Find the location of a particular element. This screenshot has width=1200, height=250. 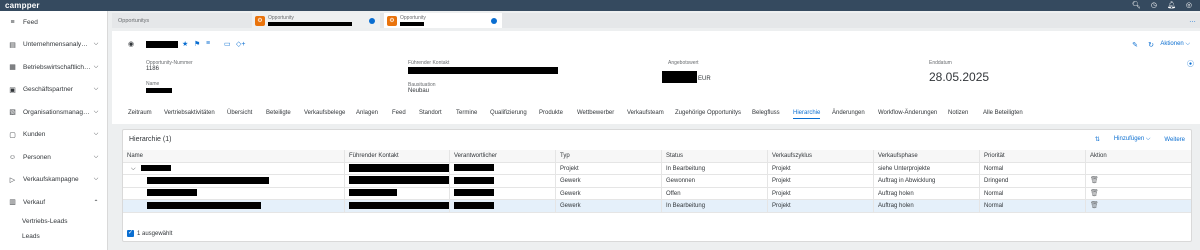

sidebar-subitem-vertriebs-leads: Vertriebs-Leads is located at coordinates (53, 221).